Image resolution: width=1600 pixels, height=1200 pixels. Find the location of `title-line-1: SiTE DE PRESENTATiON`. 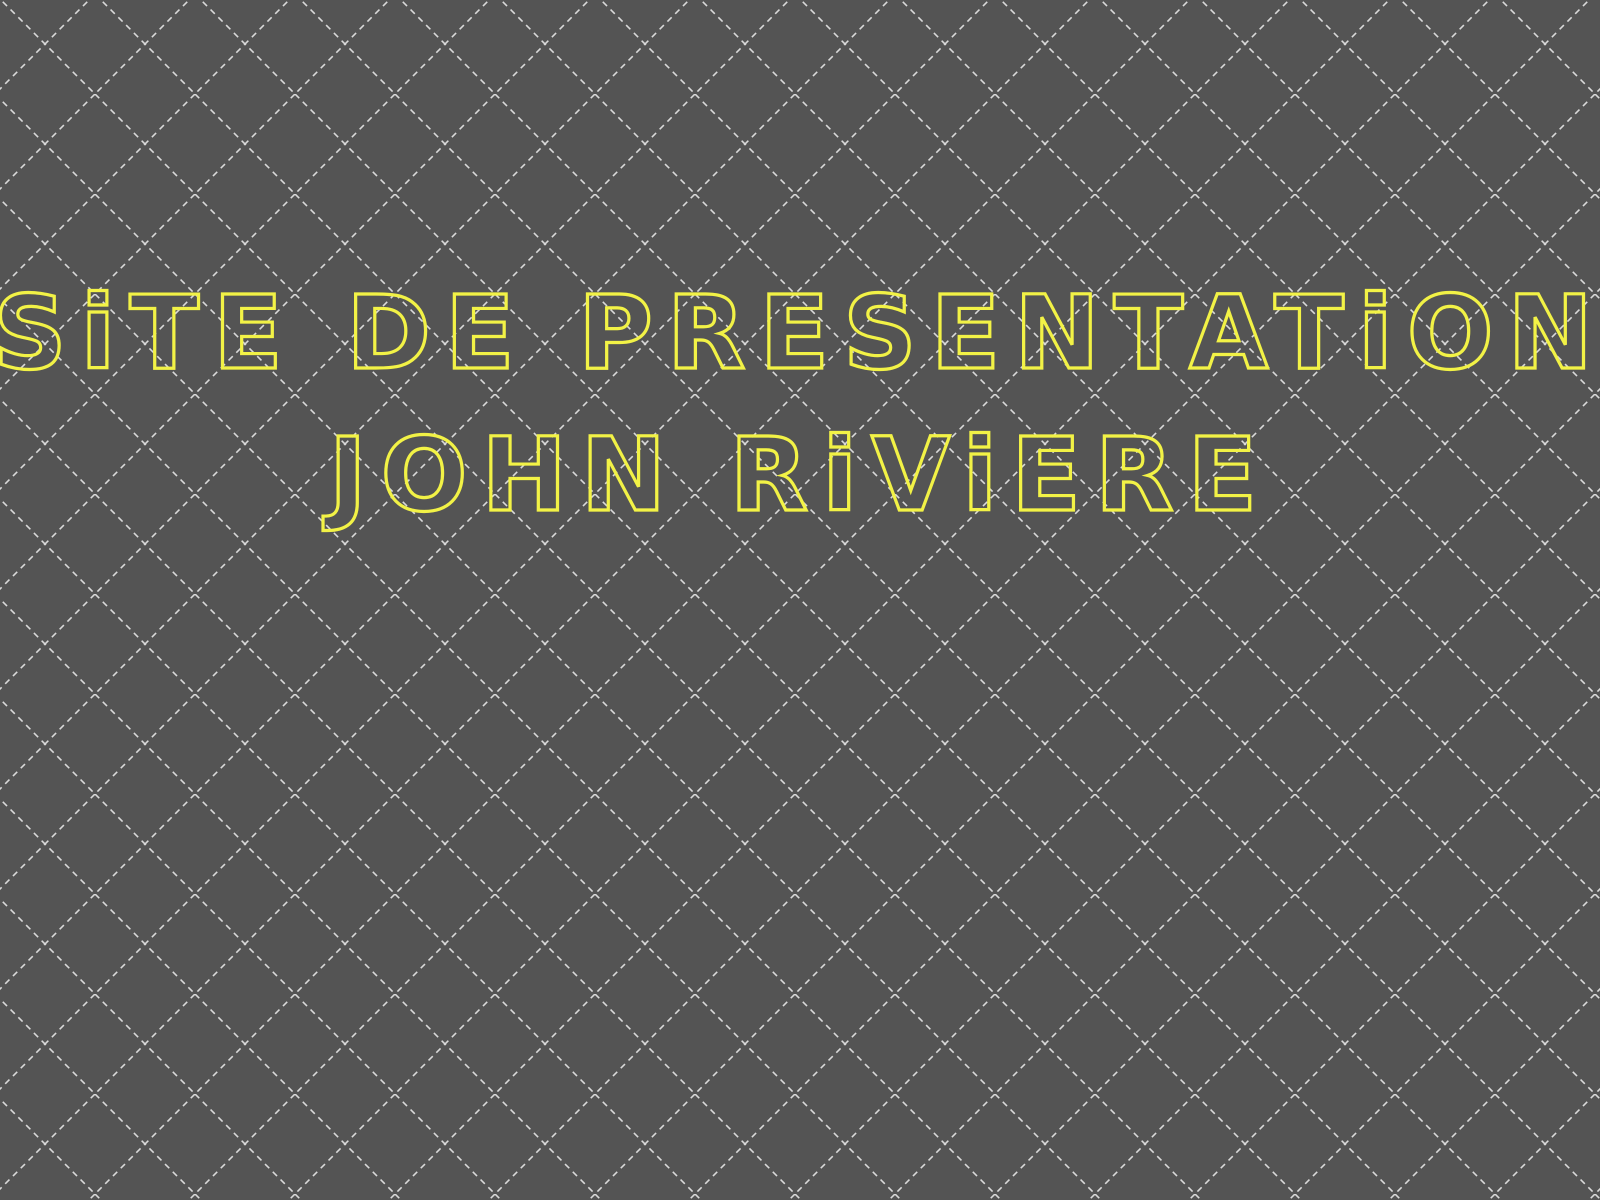

title-line-1: SiTE DE PRESENTATiON is located at coordinates (800, 333).